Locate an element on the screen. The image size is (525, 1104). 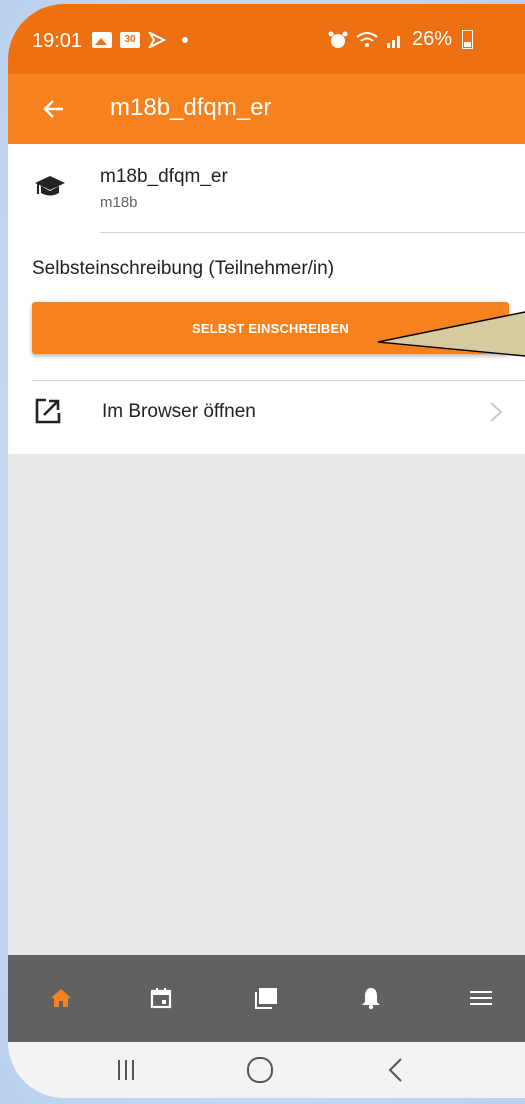
alarm-icon is located at coordinates (338, 39).